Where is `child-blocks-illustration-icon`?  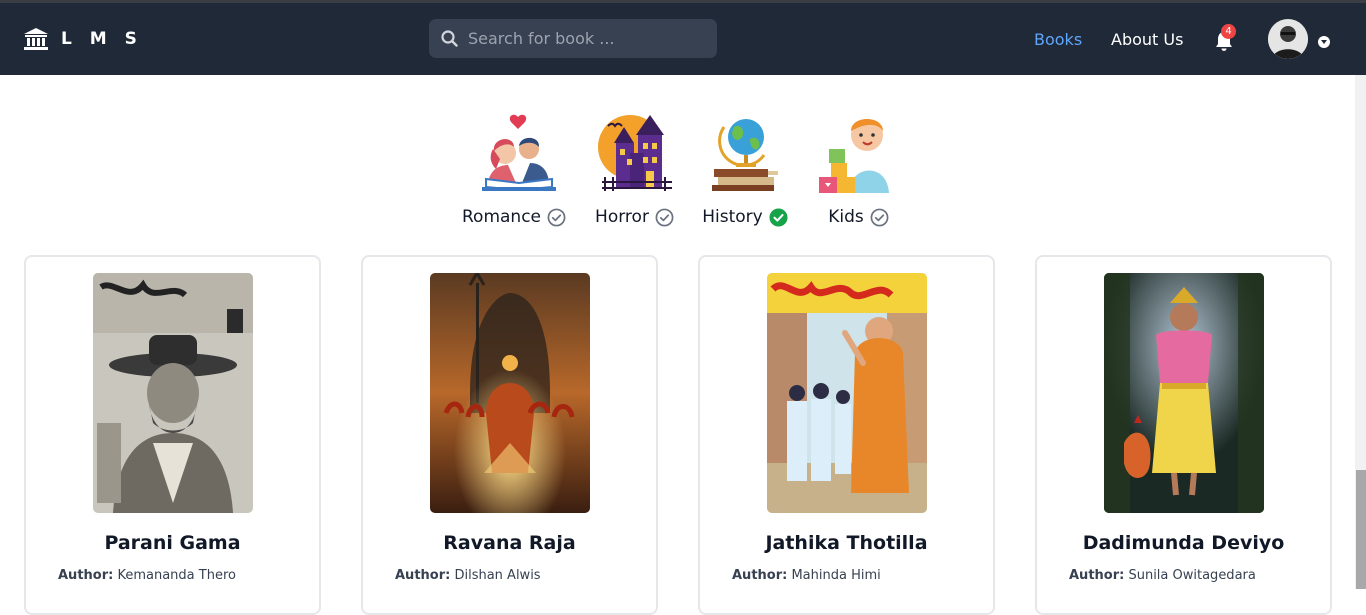
child-blocks-illustration-icon is located at coordinates (854, 156).